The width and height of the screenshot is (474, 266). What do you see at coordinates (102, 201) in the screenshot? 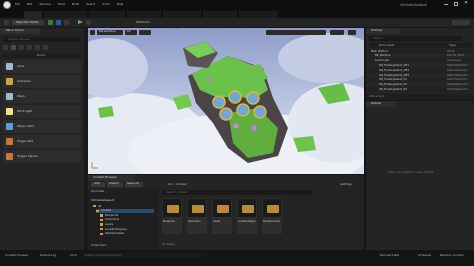
I see `project-root: UltimateAssault` at bounding box center [102, 201].